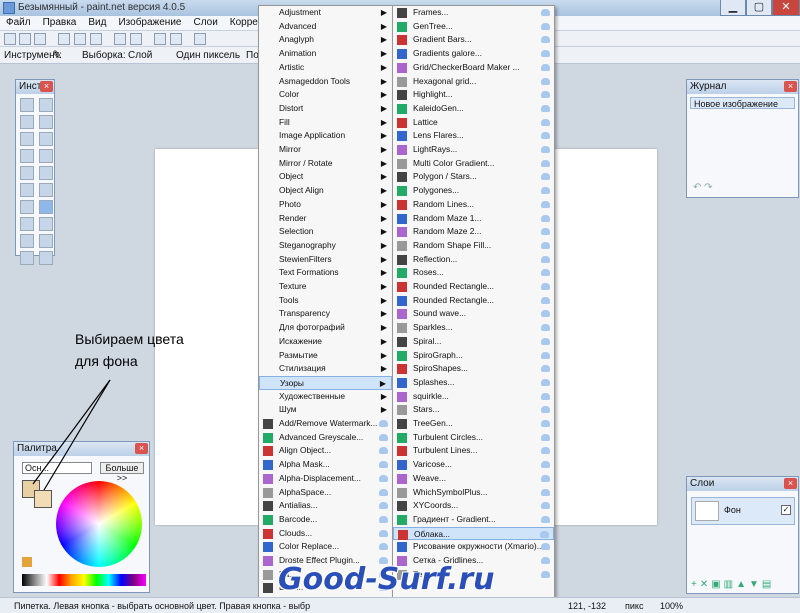 This screenshot has height=613, width=800. I want to click on menu1-item: StewienFilters ▶, so click(325, 260).